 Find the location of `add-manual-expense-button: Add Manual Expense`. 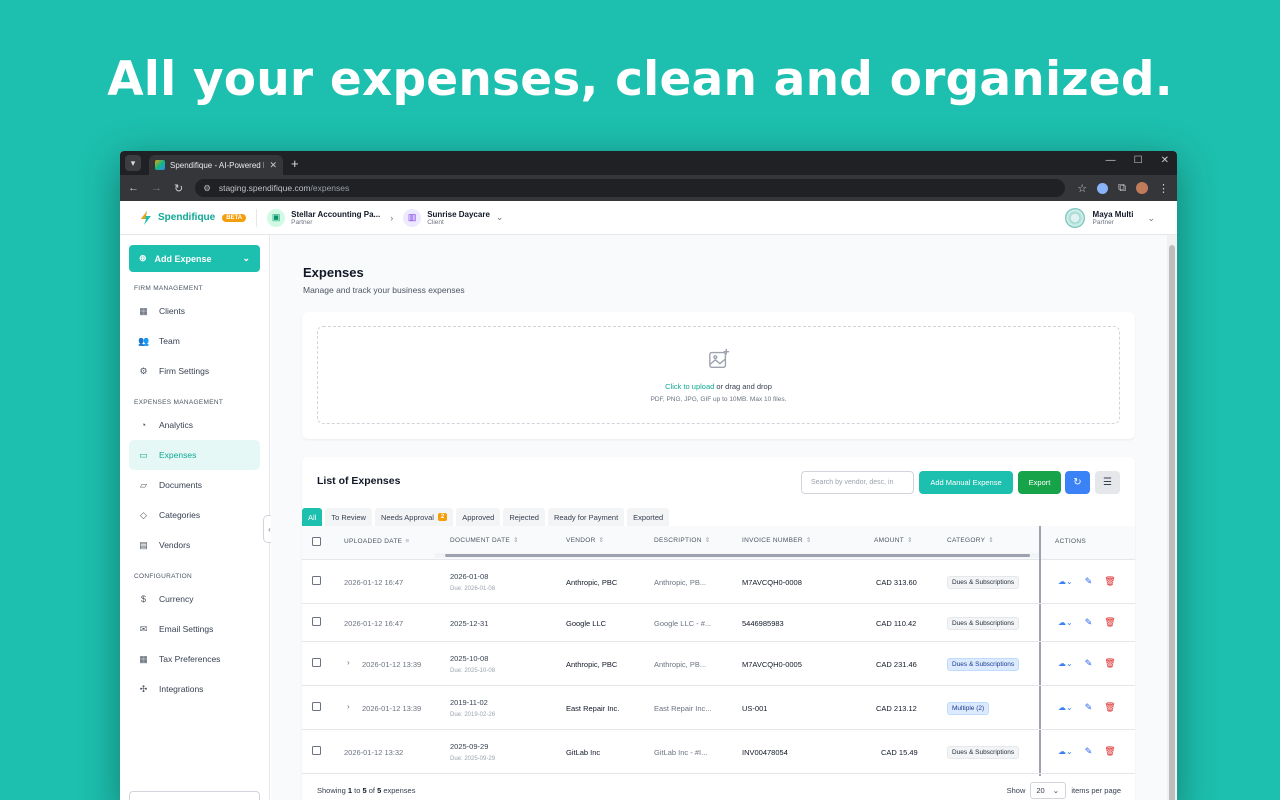

add-manual-expense-button: Add Manual Expense is located at coordinates (966, 482).